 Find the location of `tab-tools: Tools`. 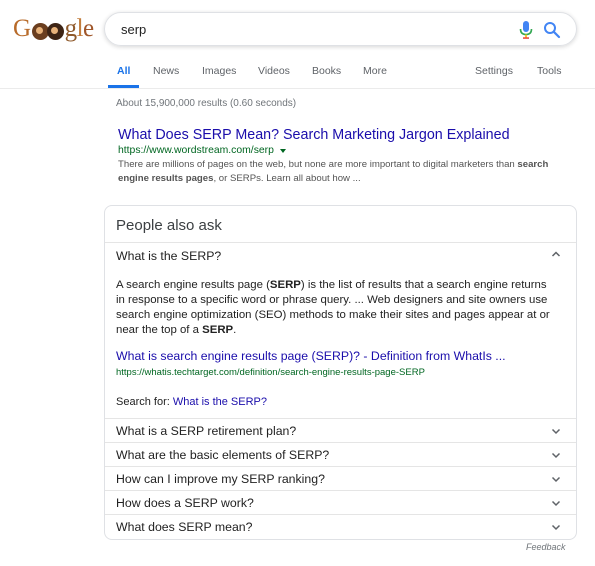

tab-tools: Tools is located at coordinates (549, 71).